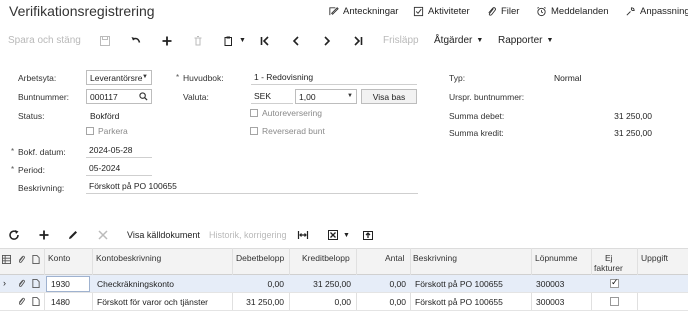 The height and width of the screenshot is (311, 688). Describe the element at coordinates (287, 131) in the screenshot. I see `reverserad-bunt-checkbox: Reverserad bunt` at that location.